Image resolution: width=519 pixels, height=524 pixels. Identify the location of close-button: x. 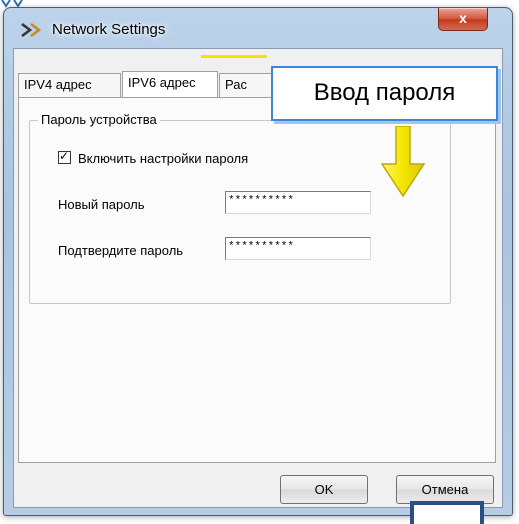
(463, 19).